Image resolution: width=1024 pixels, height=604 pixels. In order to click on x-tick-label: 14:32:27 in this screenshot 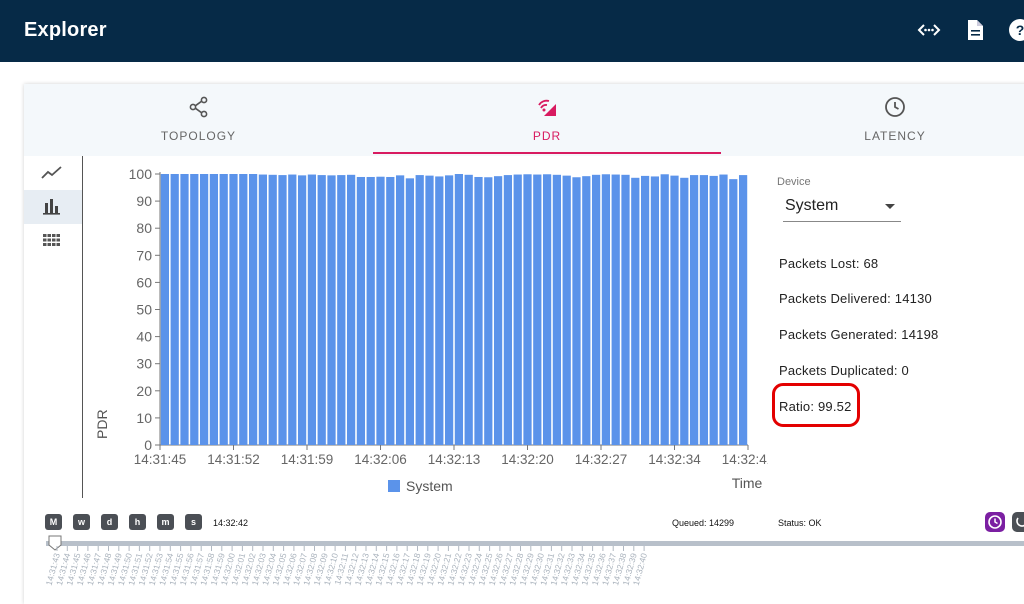, I will do `click(601, 459)`.